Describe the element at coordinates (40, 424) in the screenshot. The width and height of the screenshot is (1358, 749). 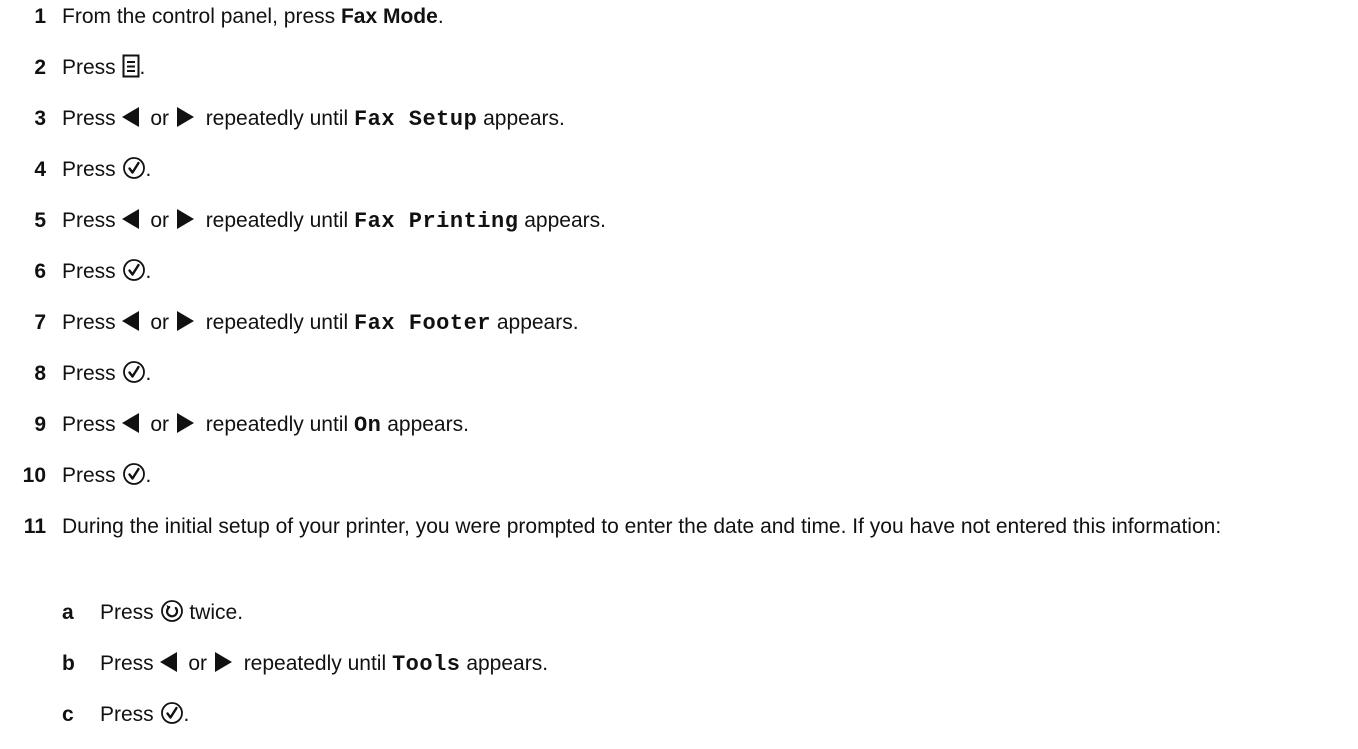
I see `step-number: 9` at that location.